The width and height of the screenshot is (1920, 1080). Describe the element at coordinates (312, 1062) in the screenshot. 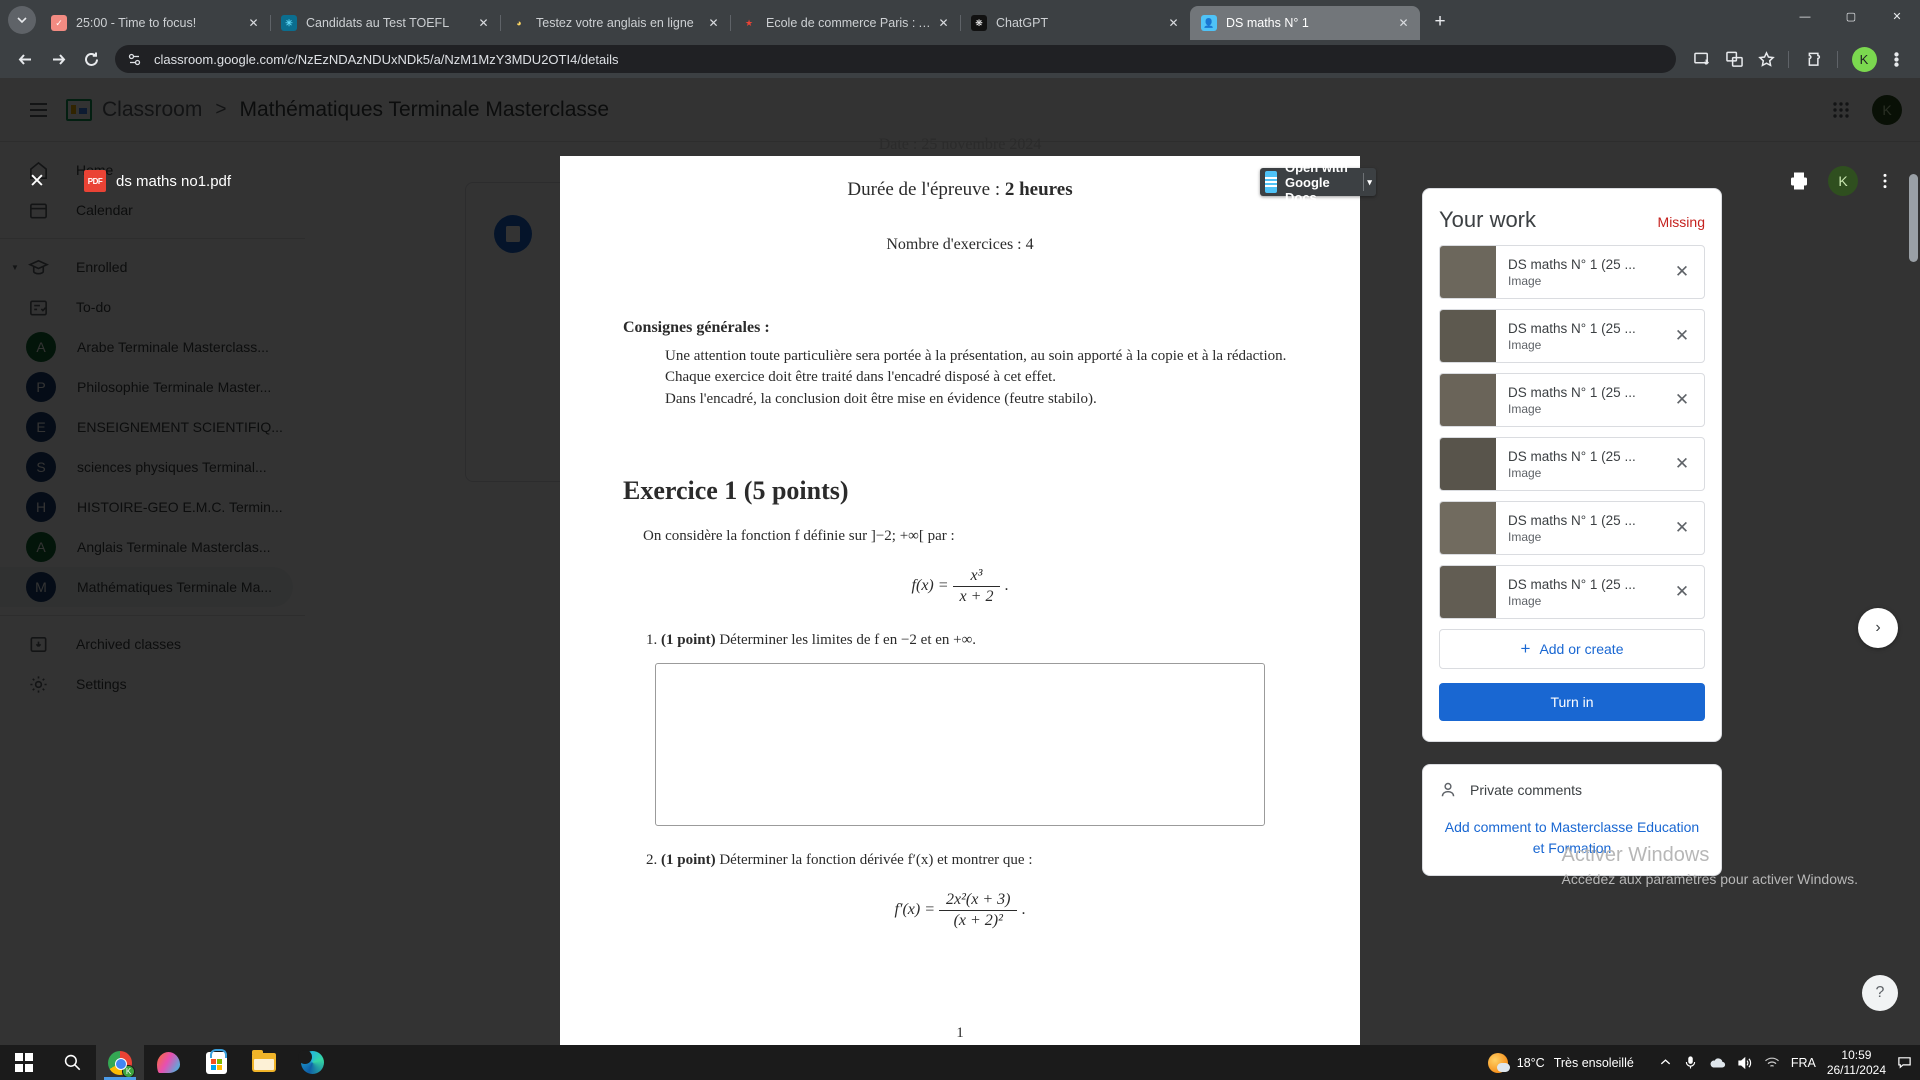

I see `edge-taskbar-button` at that location.